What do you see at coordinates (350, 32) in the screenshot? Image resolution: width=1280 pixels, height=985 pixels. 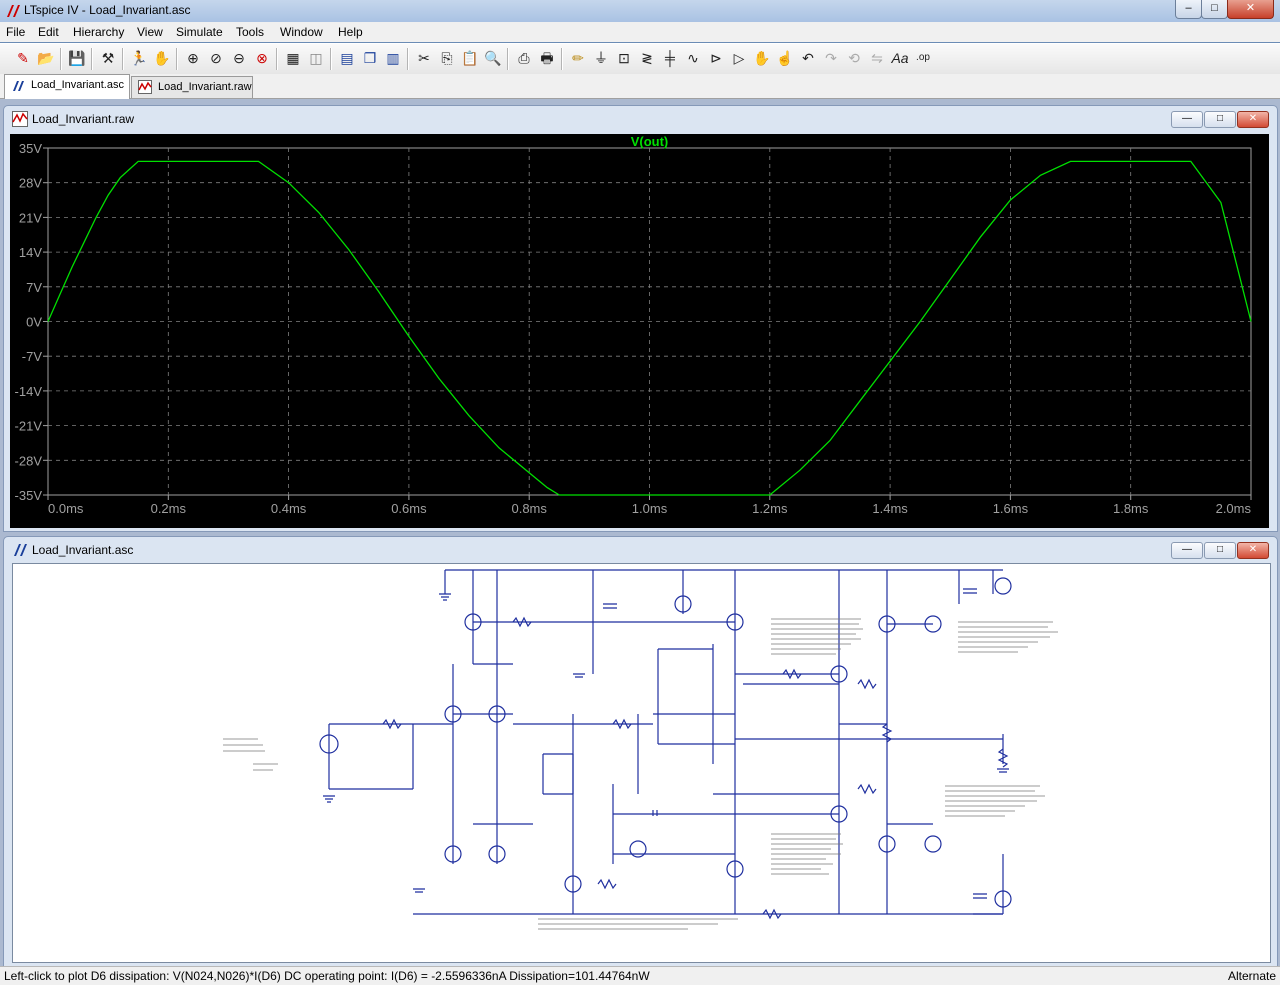 I see `menu-help: Help` at bounding box center [350, 32].